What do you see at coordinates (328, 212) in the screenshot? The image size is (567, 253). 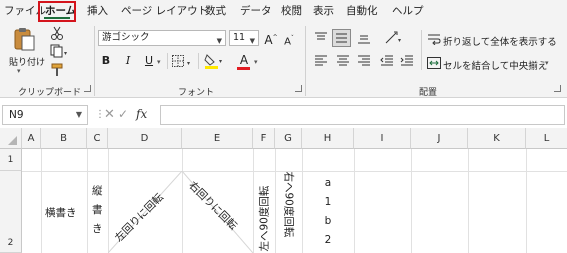 I see `cell-h2: a 1 b 2` at bounding box center [328, 212].